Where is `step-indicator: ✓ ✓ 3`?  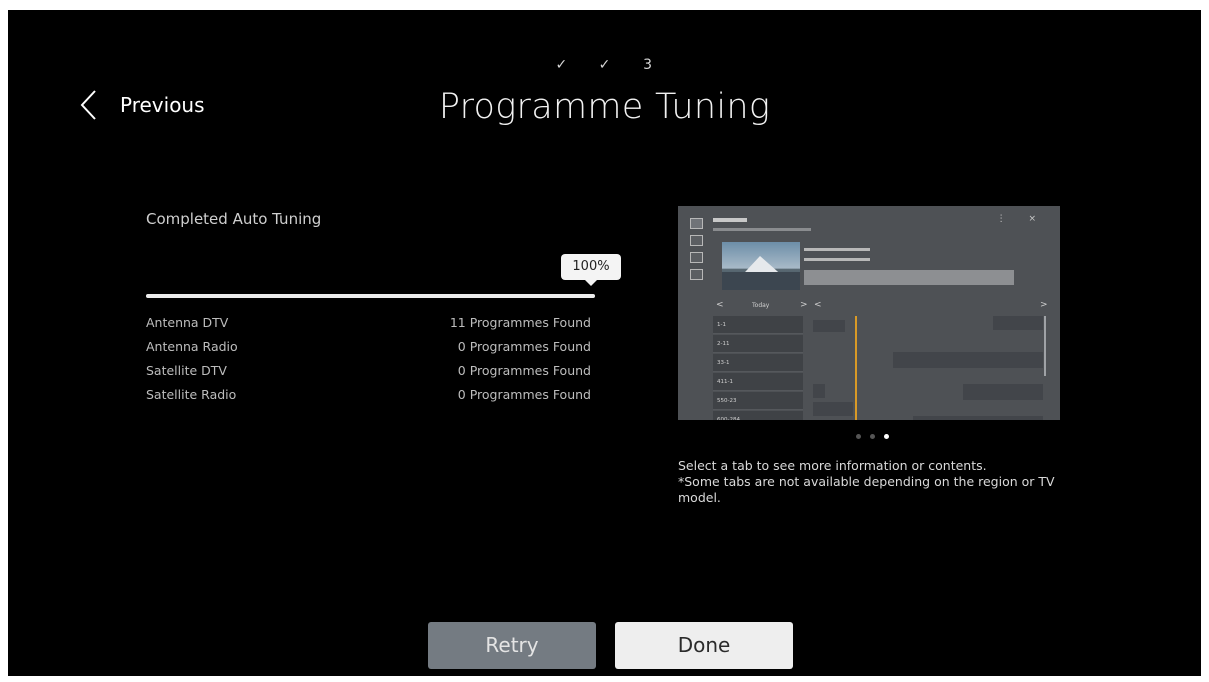
step-indicator: ✓ ✓ 3 is located at coordinates (604, 63).